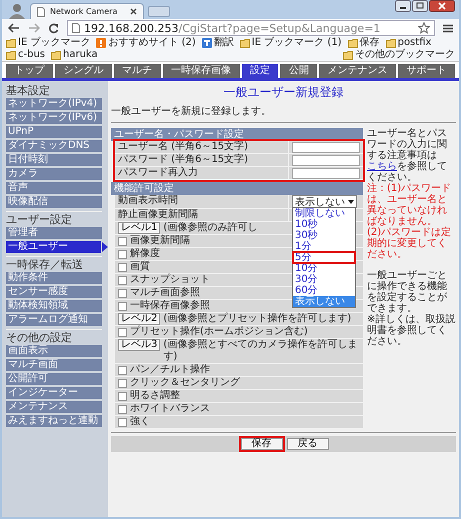 The image size is (461, 519). What do you see at coordinates (201, 71) in the screenshot?
I see `nav-tab: 一時保存画像` at bounding box center [201, 71].